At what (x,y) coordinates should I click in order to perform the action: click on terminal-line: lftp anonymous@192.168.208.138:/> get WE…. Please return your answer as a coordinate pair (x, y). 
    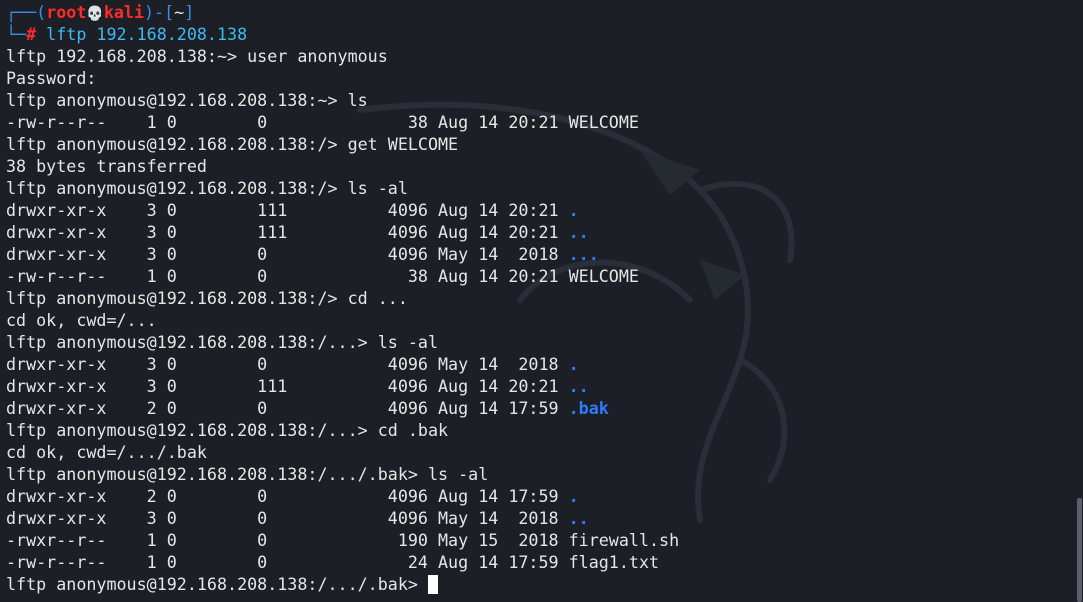
    Looking at the image, I should click on (232, 144).